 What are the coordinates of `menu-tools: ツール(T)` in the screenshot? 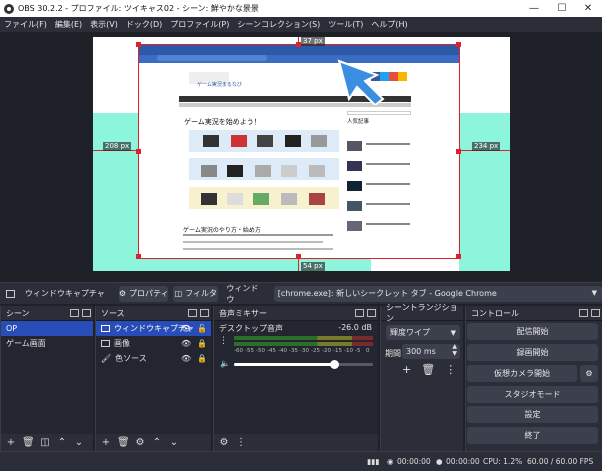 It's located at (345, 24).